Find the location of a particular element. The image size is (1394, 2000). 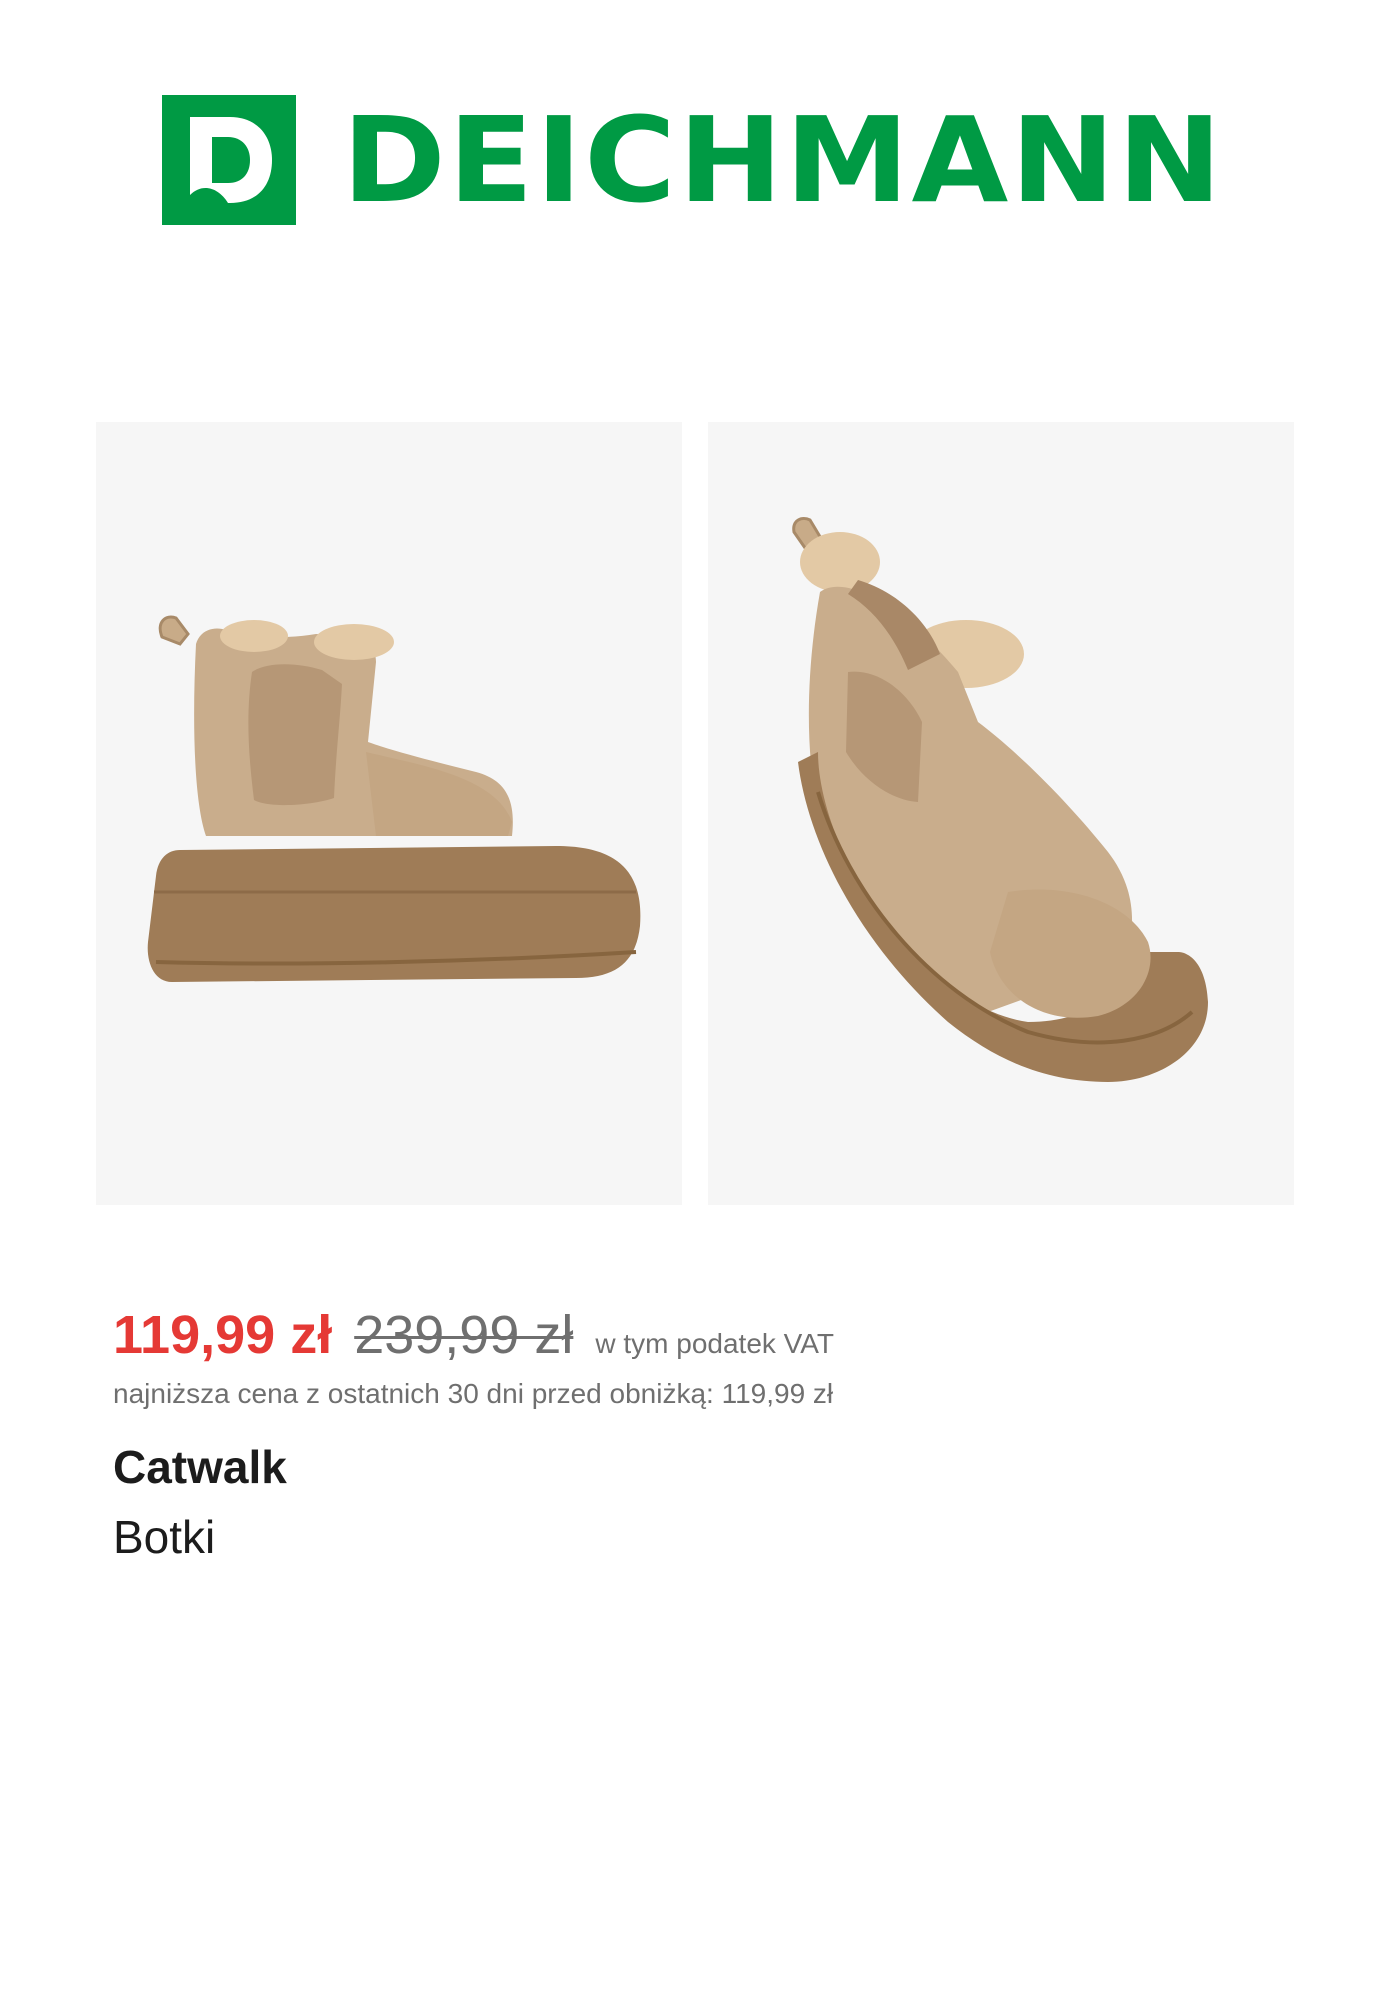

ankle-boot-side-icon is located at coordinates (394, 798).